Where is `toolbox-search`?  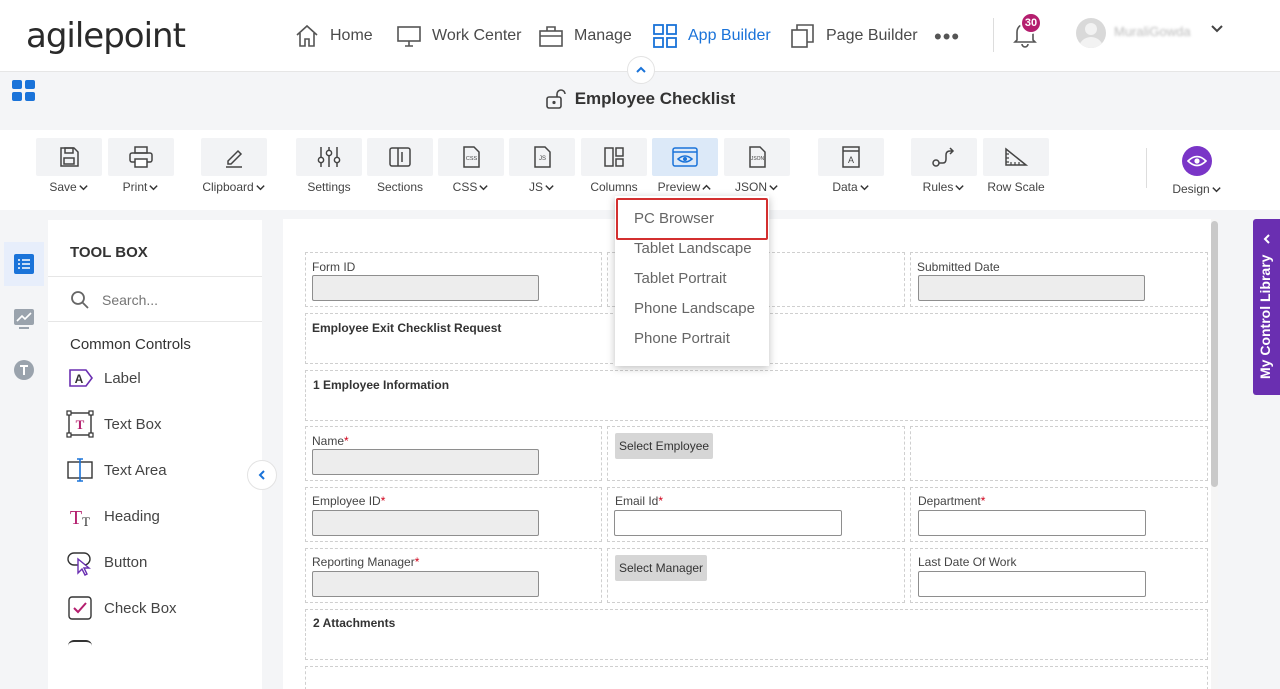
toolbox-search is located at coordinates (146, 300).